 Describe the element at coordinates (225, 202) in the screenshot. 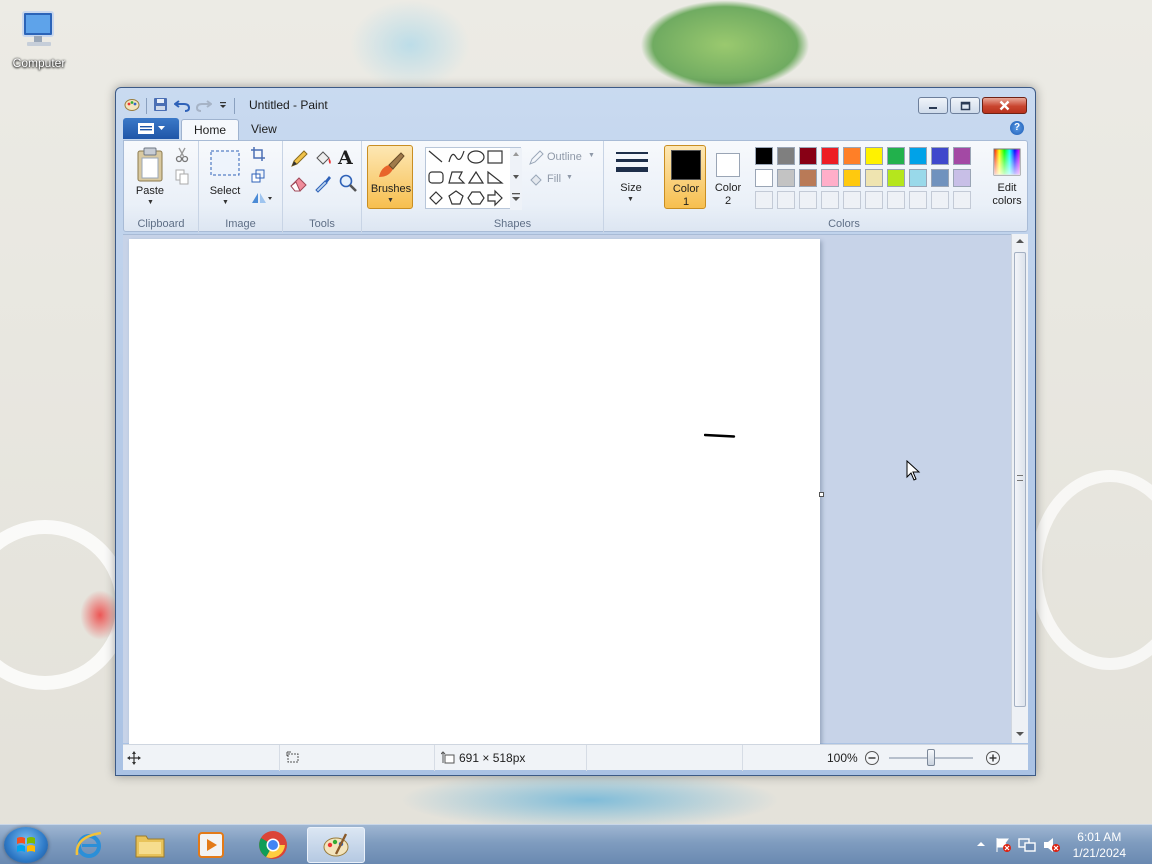

I see `select-dropdown-icon: ▼` at that location.